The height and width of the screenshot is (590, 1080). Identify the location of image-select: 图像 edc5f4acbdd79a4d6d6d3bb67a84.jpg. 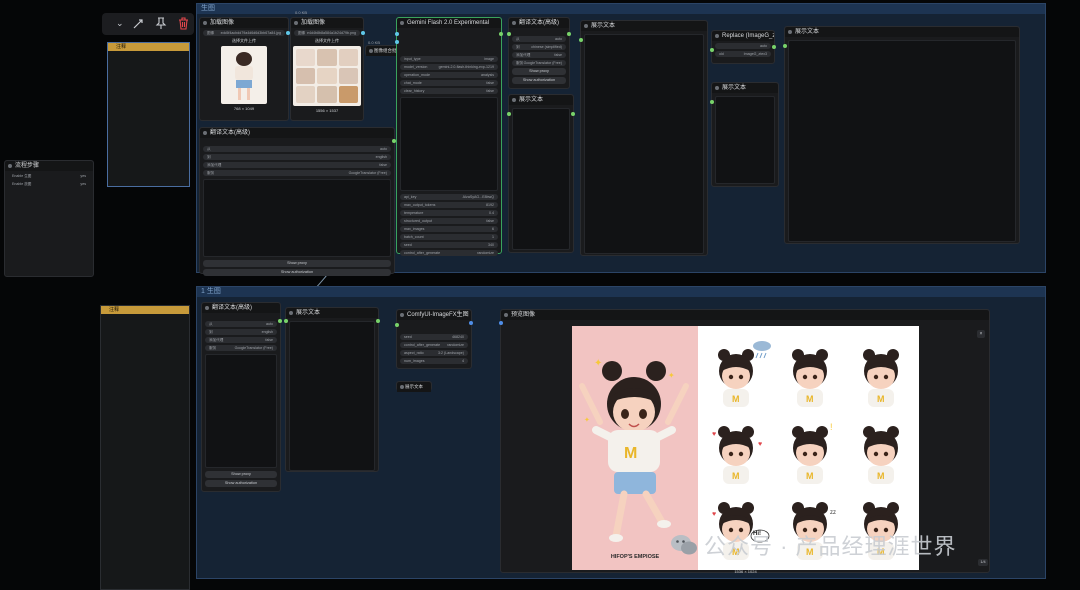
(244, 33).